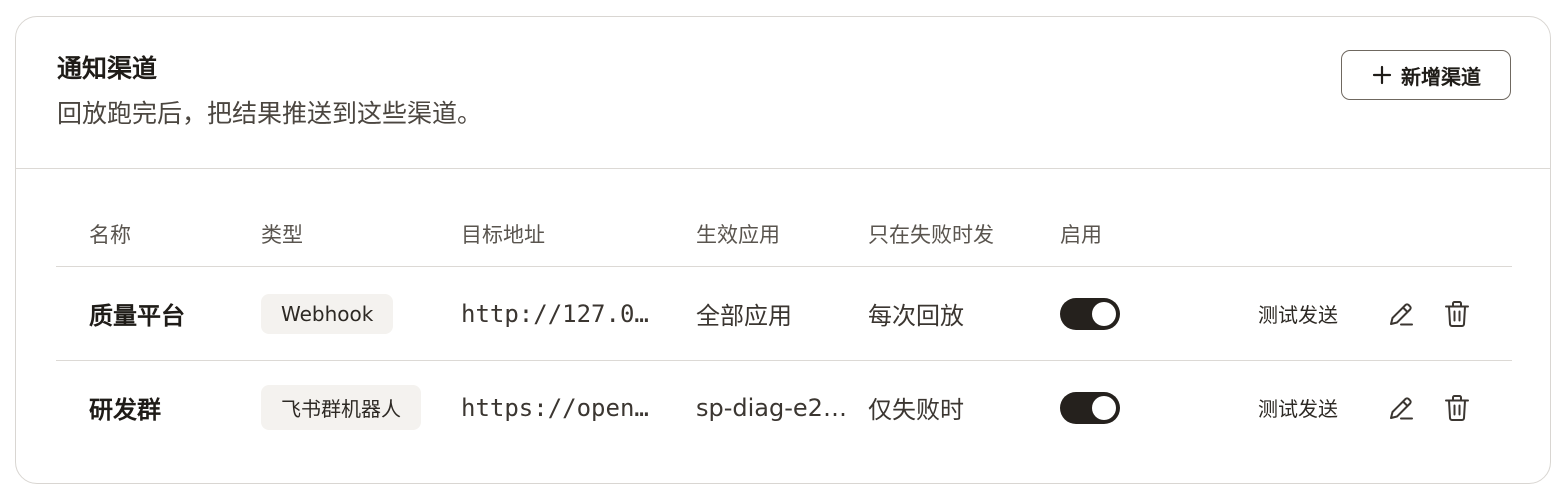  What do you see at coordinates (931, 235) in the screenshot?
I see `column-header-fail-only: 只在失败时发` at bounding box center [931, 235].